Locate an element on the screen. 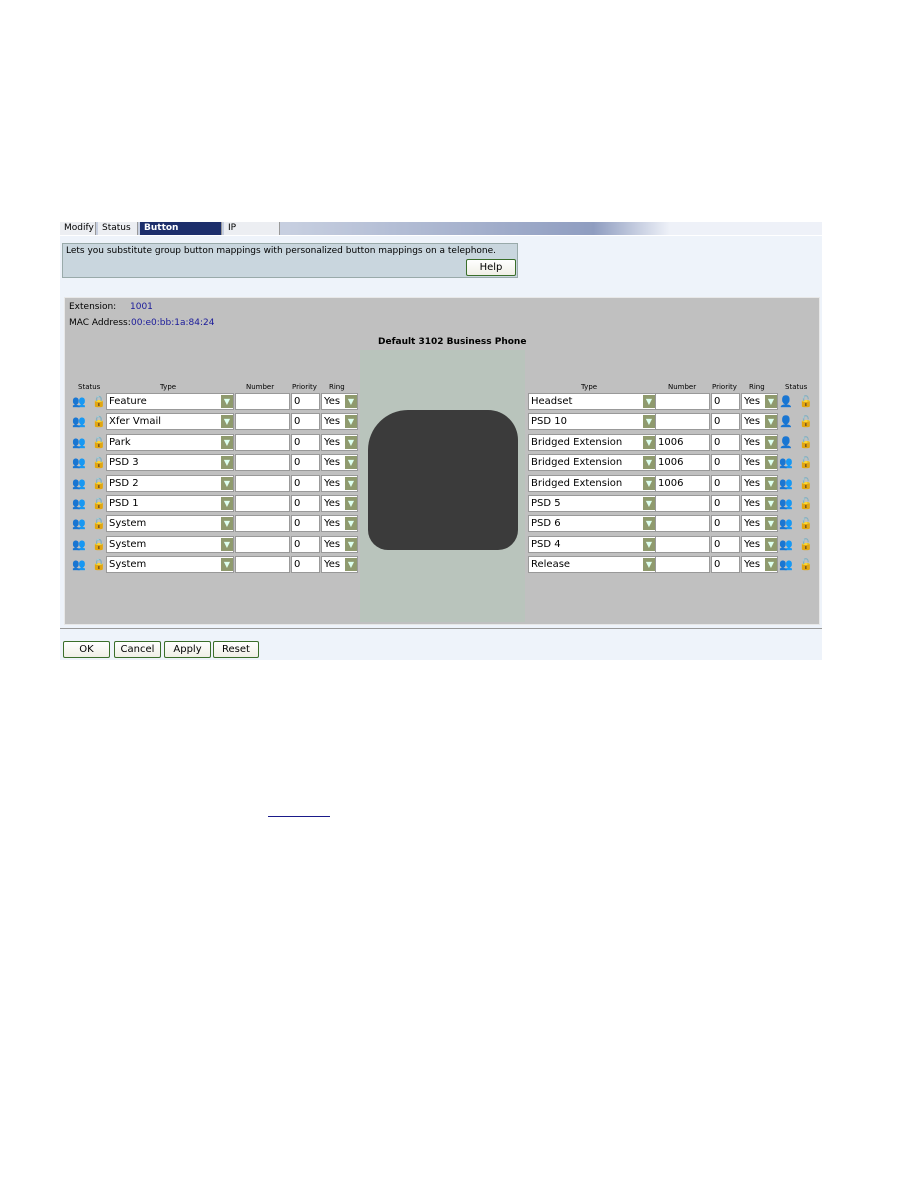 Image resolution: width=918 pixels, height=1188 pixels. type-select: Feature ▼ is located at coordinates (170, 401).